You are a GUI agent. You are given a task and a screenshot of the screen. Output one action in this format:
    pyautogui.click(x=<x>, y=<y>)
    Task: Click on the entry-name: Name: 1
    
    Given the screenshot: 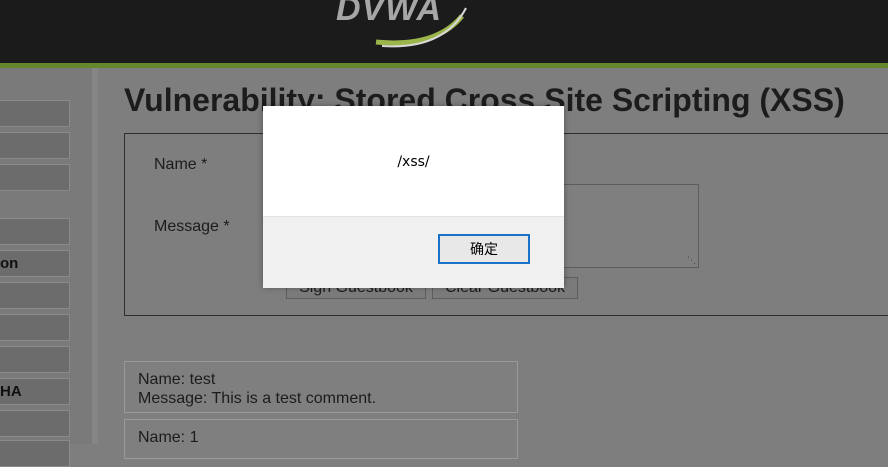 What is the action you would take?
    pyautogui.click(x=168, y=437)
    